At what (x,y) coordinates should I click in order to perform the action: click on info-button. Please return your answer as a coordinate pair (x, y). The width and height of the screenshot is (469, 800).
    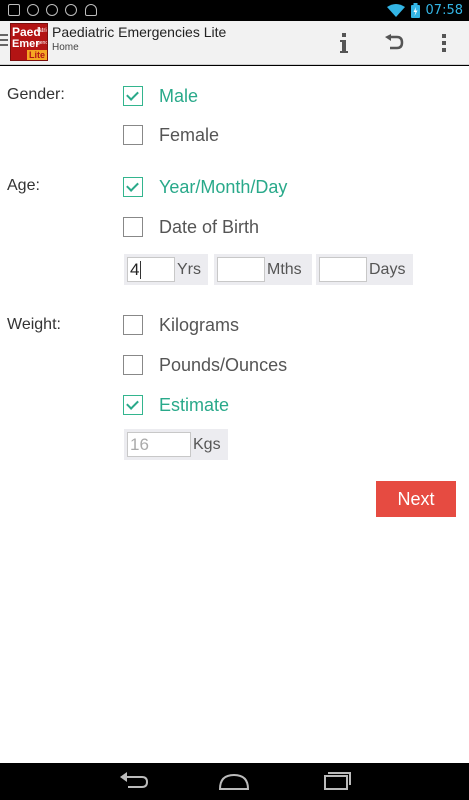
    Looking at the image, I should click on (344, 43).